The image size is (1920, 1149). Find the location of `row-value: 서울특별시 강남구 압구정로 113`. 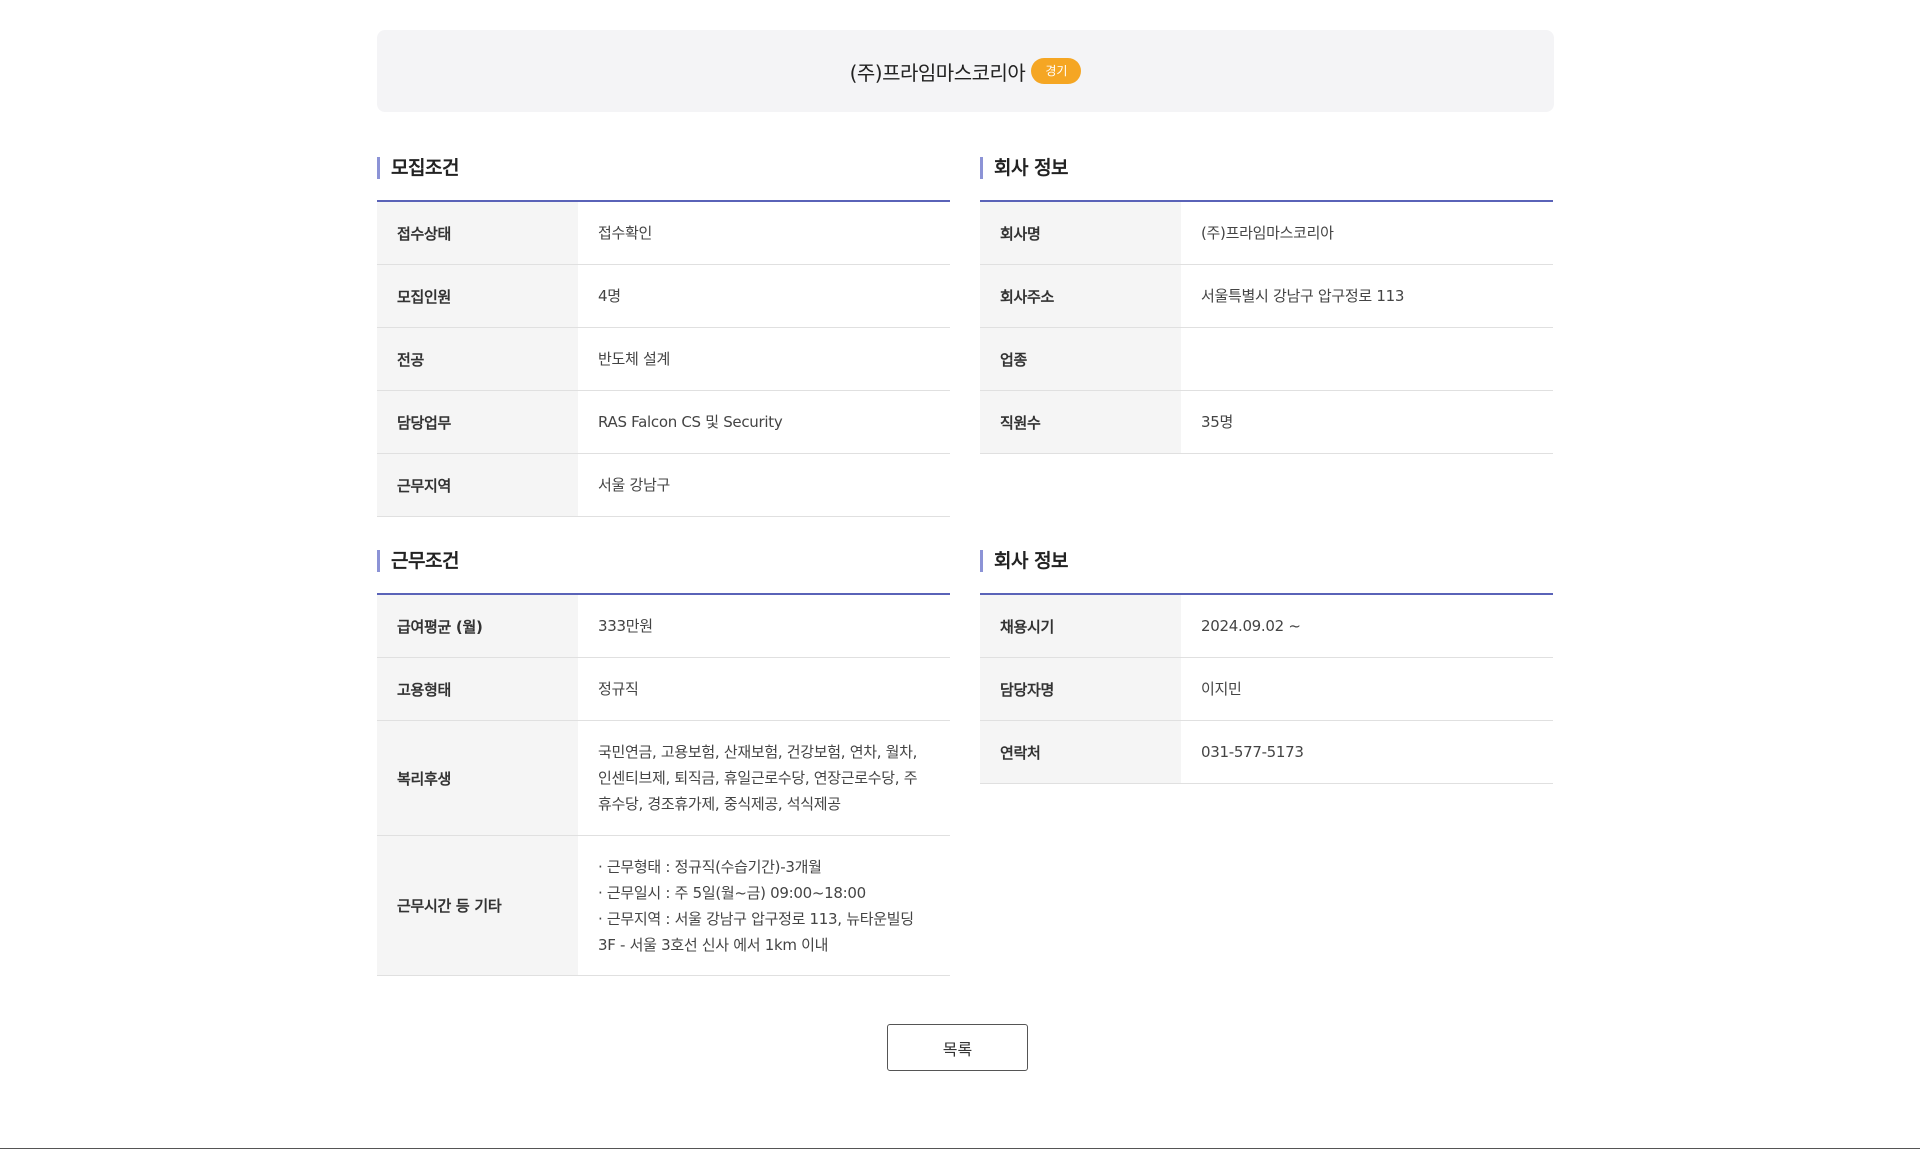

row-value: 서울특별시 강남구 압구정로 113 is located at coordinates (1303, 296).